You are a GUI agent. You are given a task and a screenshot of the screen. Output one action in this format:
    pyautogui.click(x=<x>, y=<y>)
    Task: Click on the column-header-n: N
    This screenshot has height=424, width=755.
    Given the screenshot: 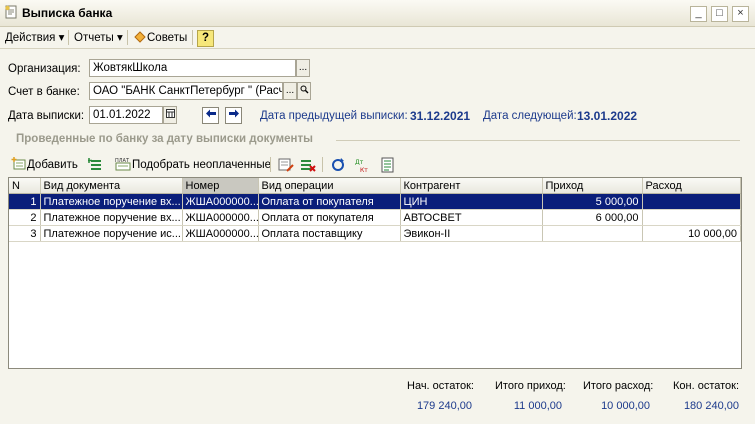 What is the action you would take?
    pyautogui.click(x=25, y=186)
    